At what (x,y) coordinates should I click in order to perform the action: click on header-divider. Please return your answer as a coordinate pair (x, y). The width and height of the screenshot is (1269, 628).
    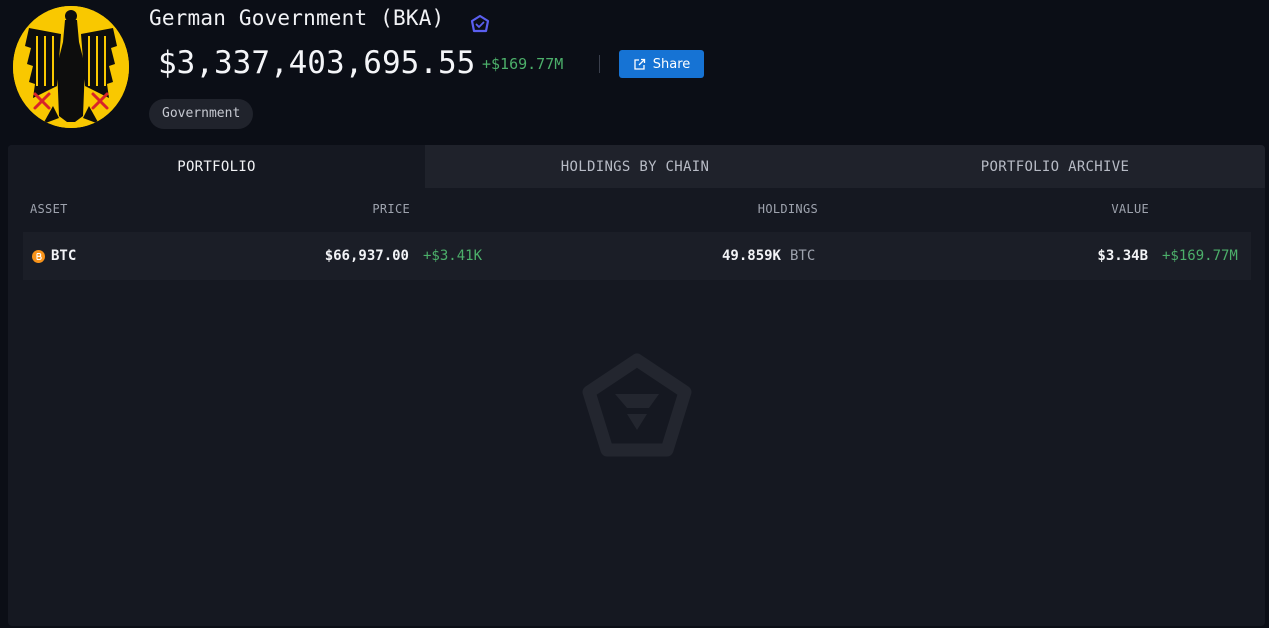
    Looking at the image, I should click on (599, 64).